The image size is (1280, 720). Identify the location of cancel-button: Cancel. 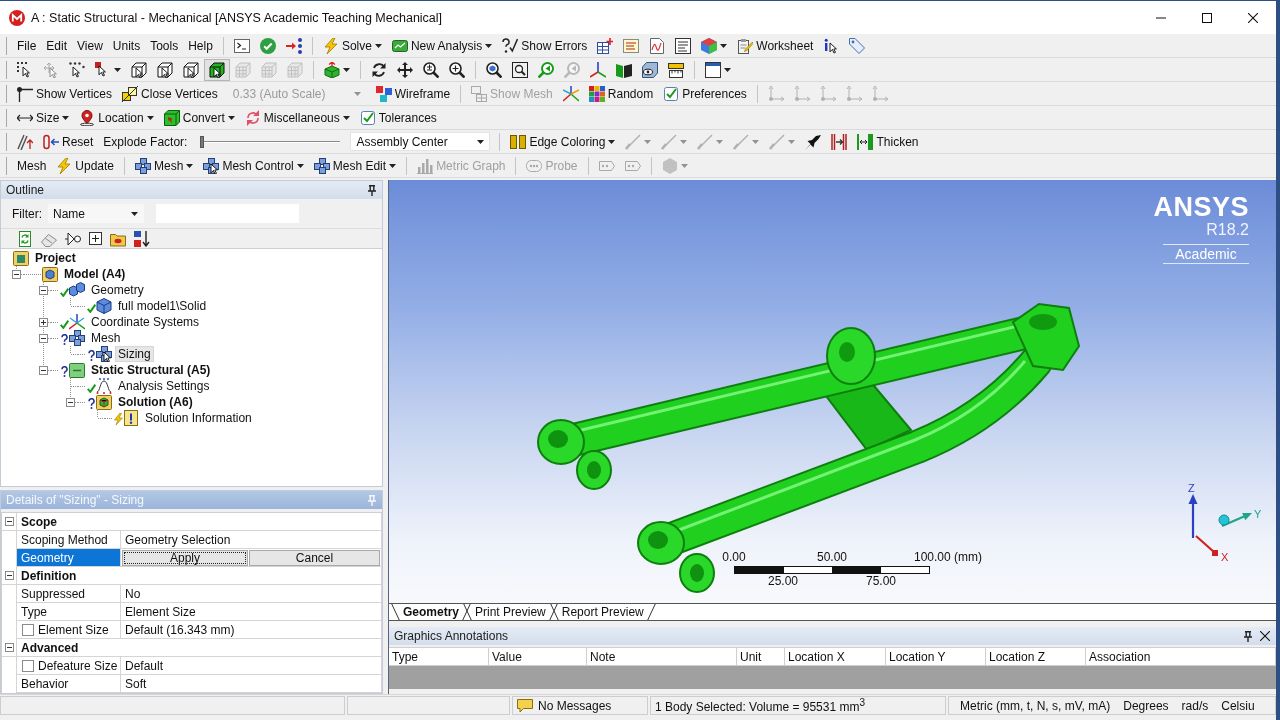
(314, 557).